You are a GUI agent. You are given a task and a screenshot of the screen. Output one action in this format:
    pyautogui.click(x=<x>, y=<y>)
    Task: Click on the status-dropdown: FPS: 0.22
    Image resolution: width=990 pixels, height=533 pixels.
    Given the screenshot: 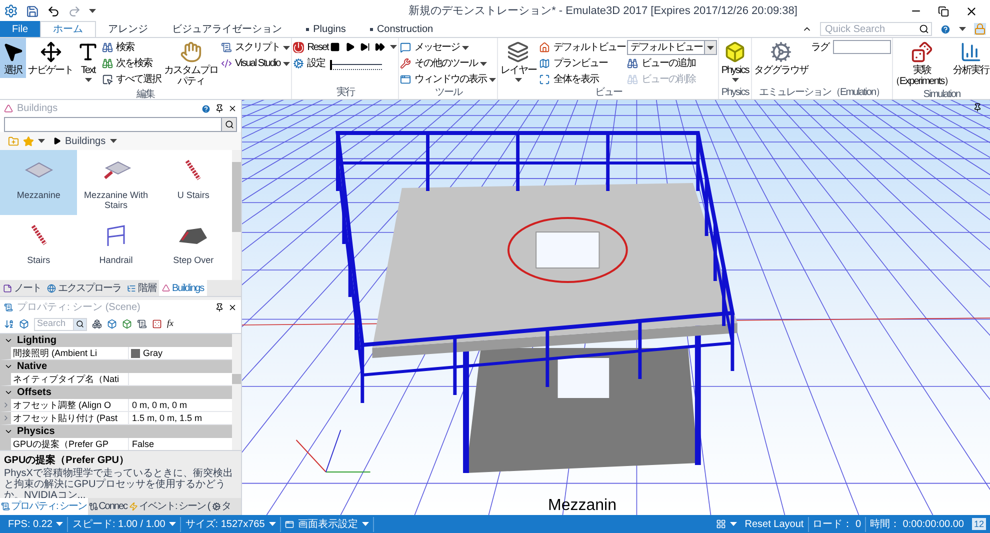 What is the action you would take?
    pyautogui.click(x=36, y=524)
    